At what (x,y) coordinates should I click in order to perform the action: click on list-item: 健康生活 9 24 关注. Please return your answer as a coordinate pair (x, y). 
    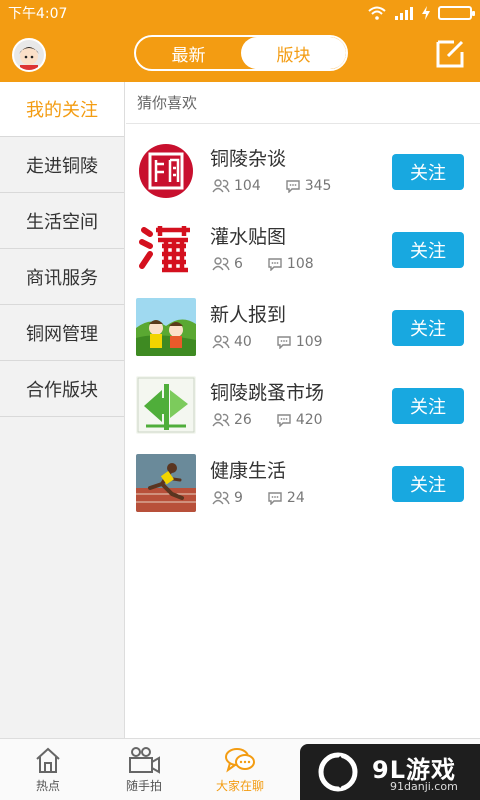
    Looking at the image, I should click on (303, 485).